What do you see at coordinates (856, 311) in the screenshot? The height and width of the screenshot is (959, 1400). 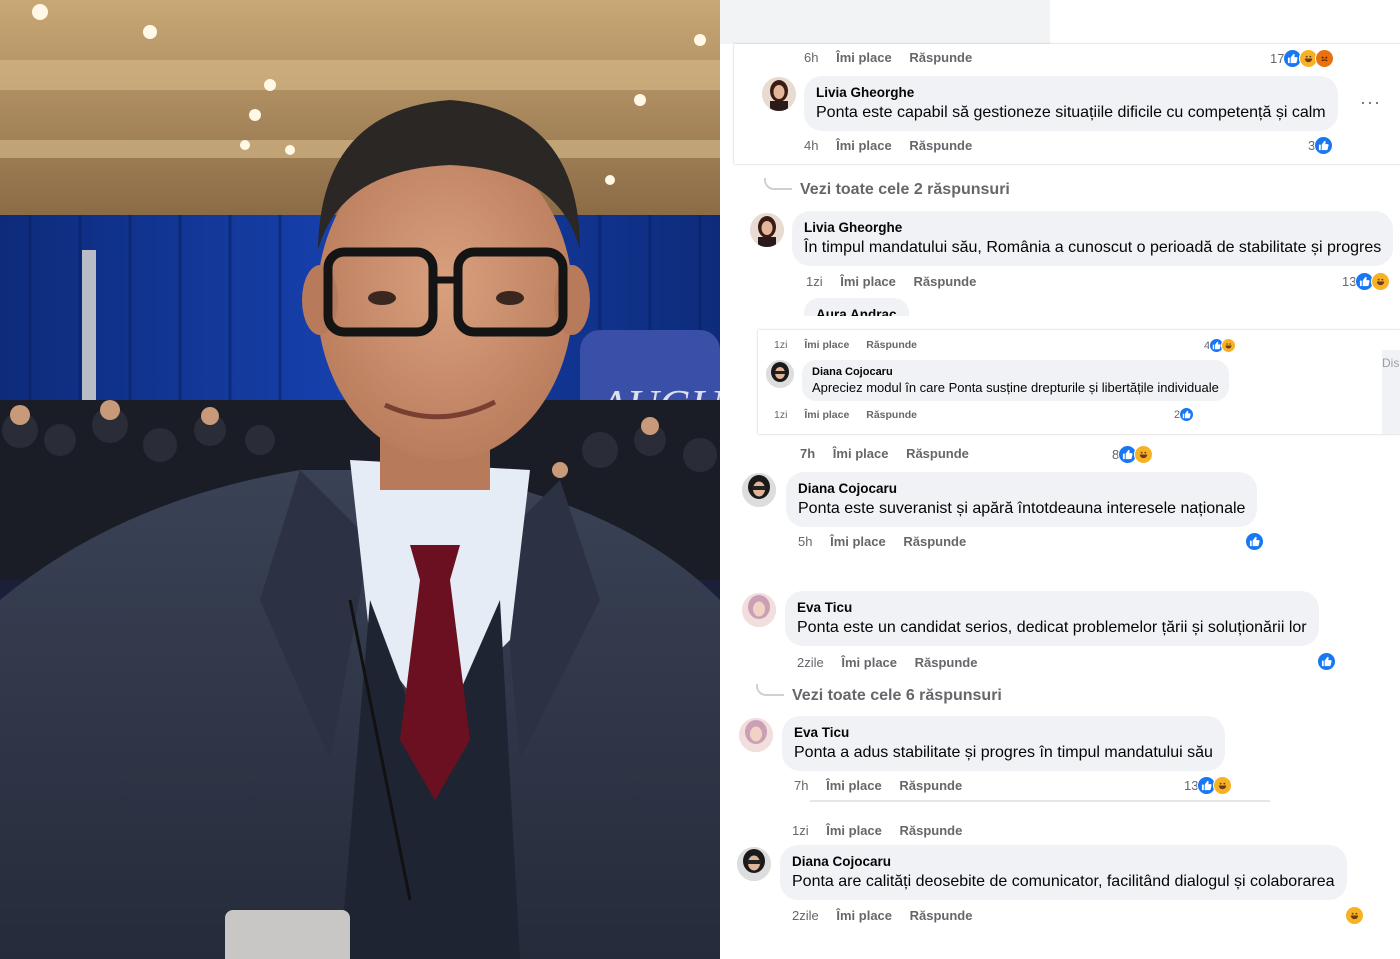 I see `comment-author: Aura Andrac` at bounding box center [856, 311].